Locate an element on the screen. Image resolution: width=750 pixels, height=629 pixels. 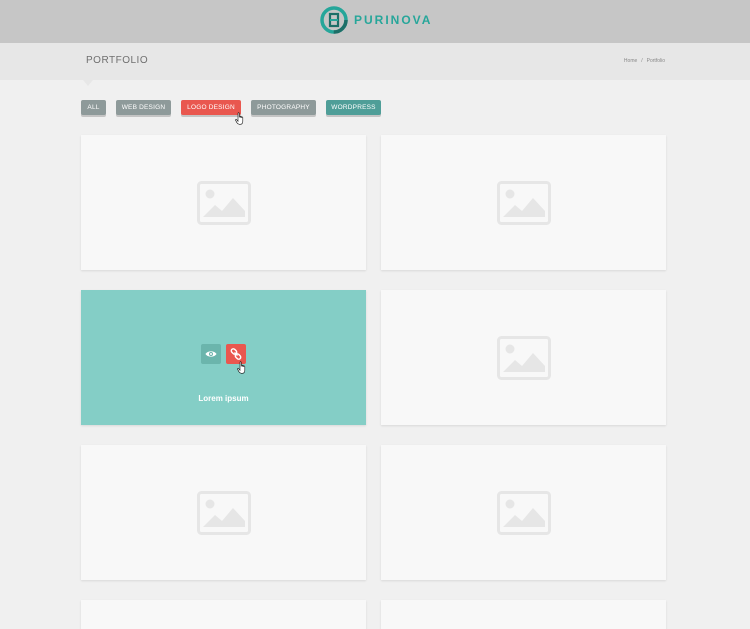
breadcrumb-home-link: Home is located at coordinates (630, 61).